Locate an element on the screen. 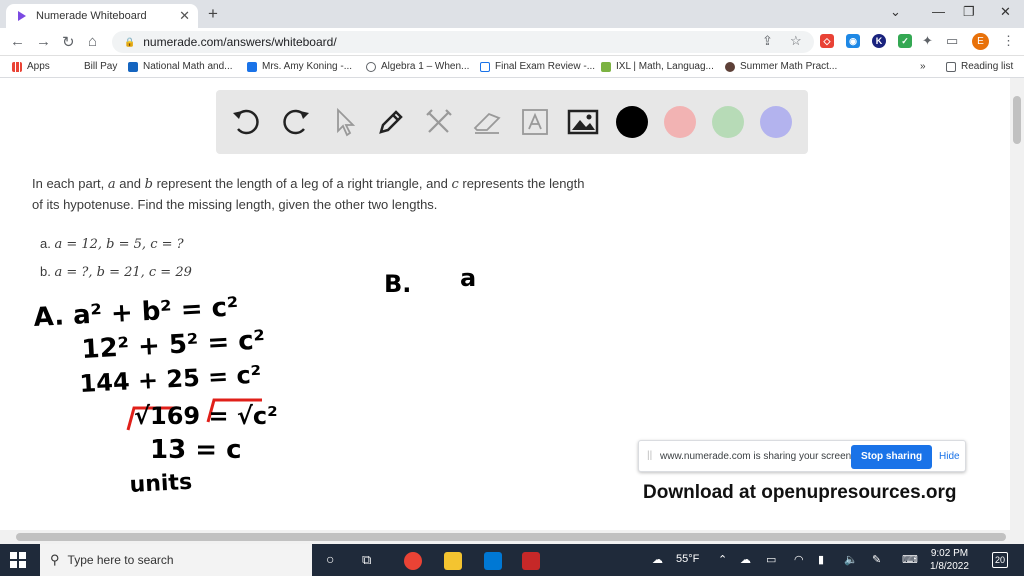  reading-list-icon is located at coordinates (951, 66).